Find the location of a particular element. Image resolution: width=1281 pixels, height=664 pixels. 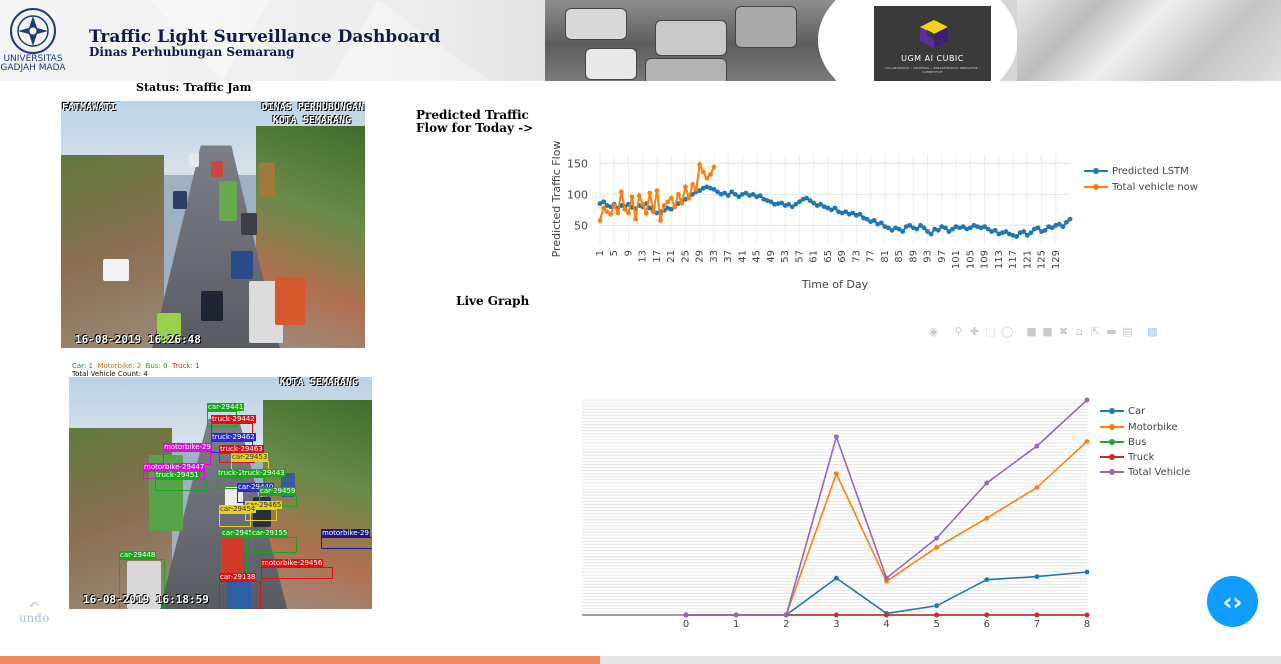

university-line-2: GADJAH MADA is located at coordinates (33, 68).